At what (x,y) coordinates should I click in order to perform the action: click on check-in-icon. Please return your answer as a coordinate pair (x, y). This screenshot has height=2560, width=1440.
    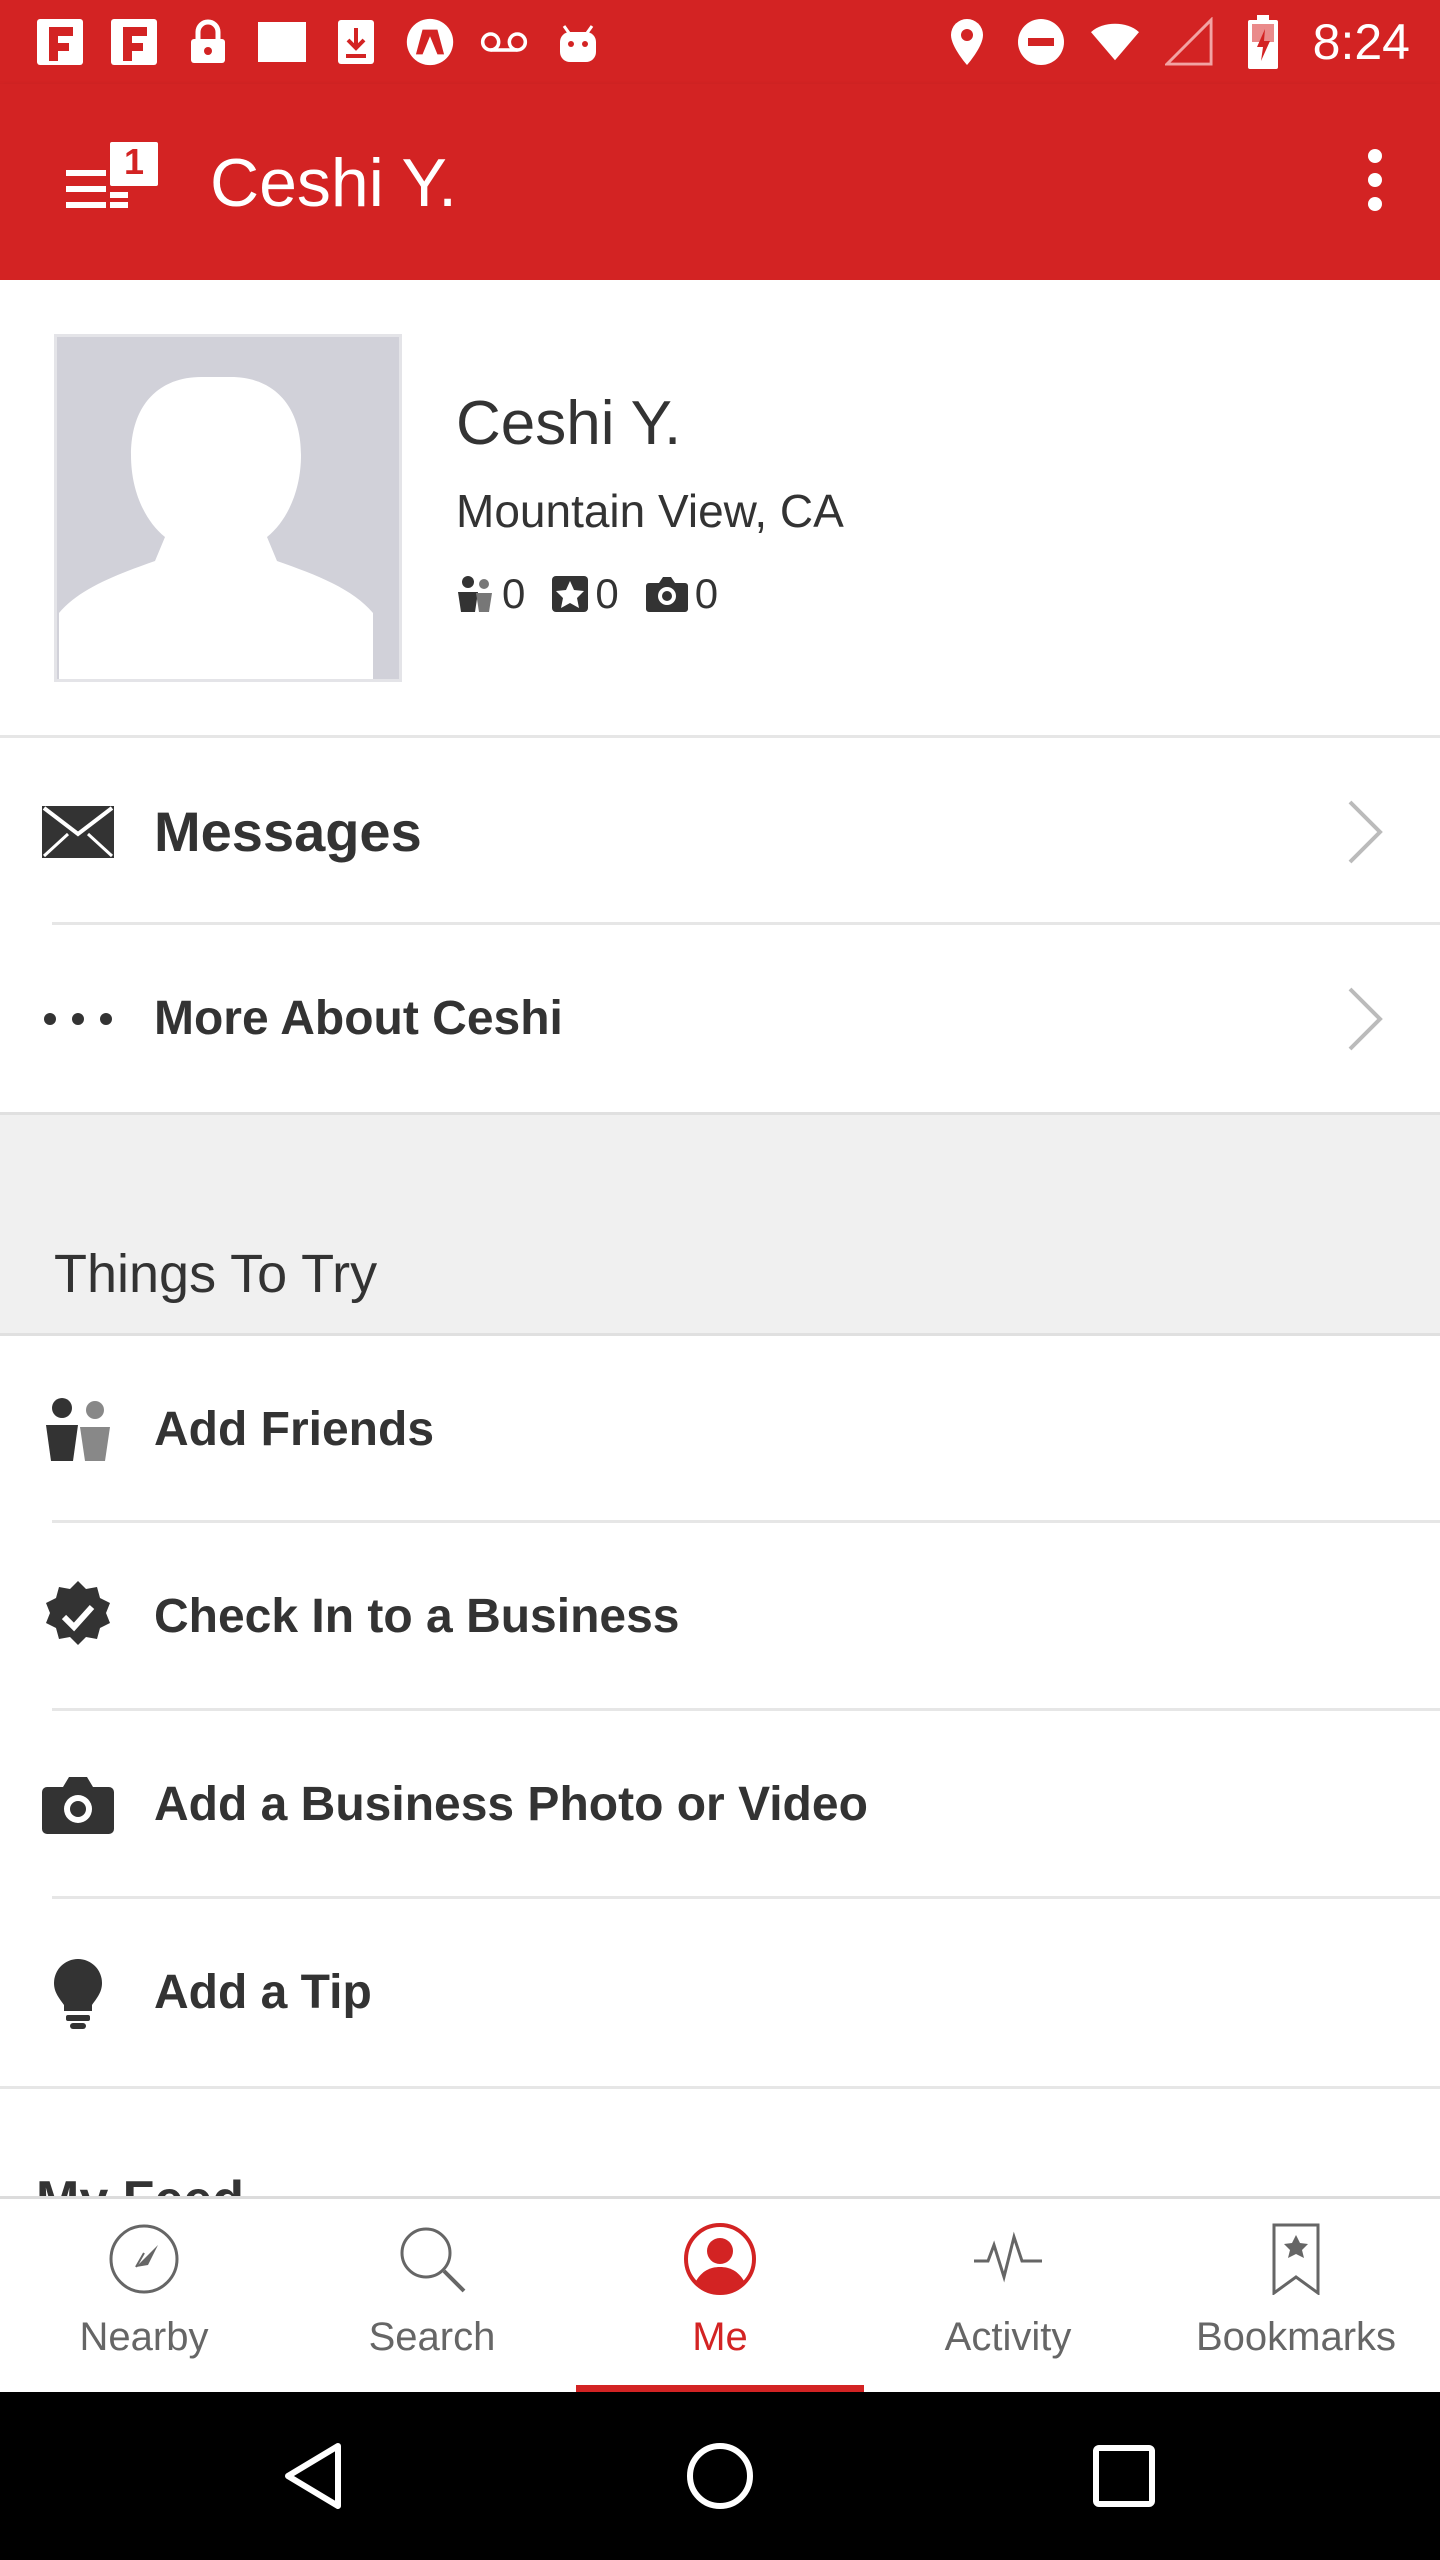
    Looking at the image, I should click on (78, 1617).